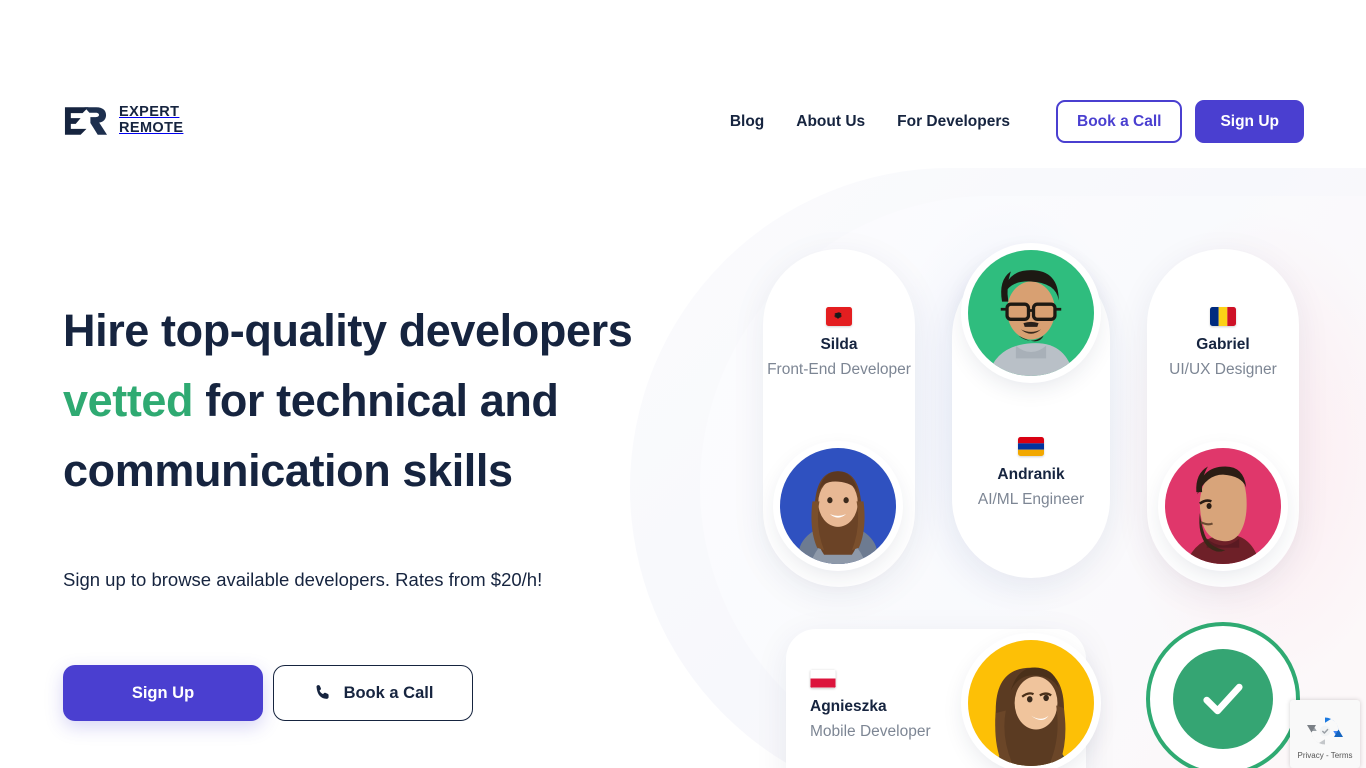 This screenshot has height=768, width=1366. Describe the element at coordinates (839, 369) in the screenshot. I see `developer-role: Front-End Developer` at that location.